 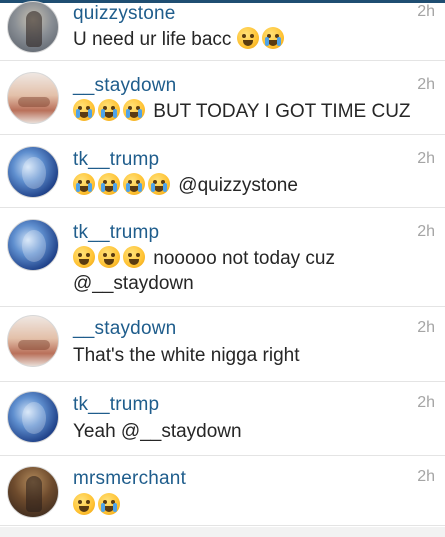 What do you see at coordinates (222, 532) in the screenshot?
I see `bottom-bar` at bounding box center [222, 532].